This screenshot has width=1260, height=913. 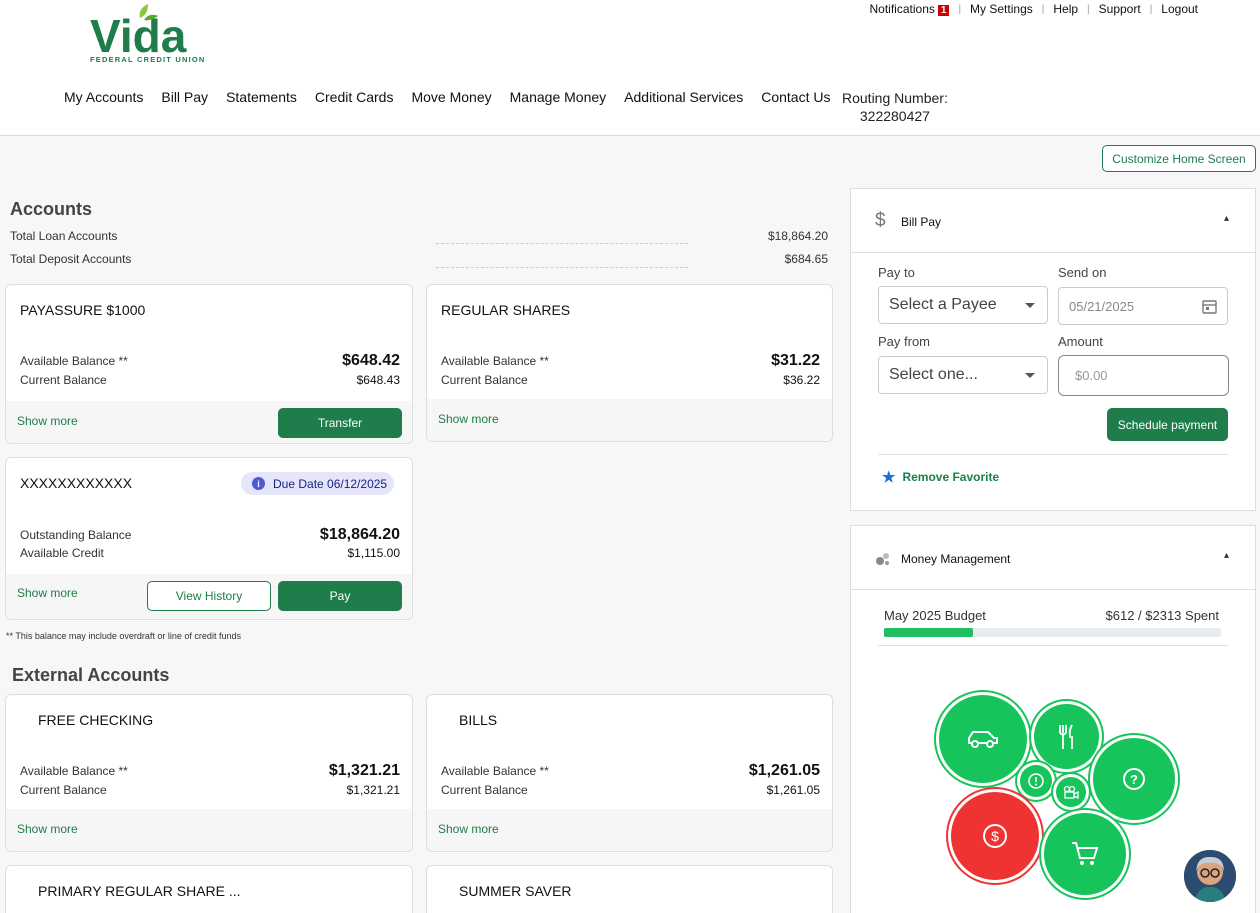 What do you see at coordinates (1052, 632) in the screenshot?
I see `budget-progress-bar` at bounding box center [1052, 632].